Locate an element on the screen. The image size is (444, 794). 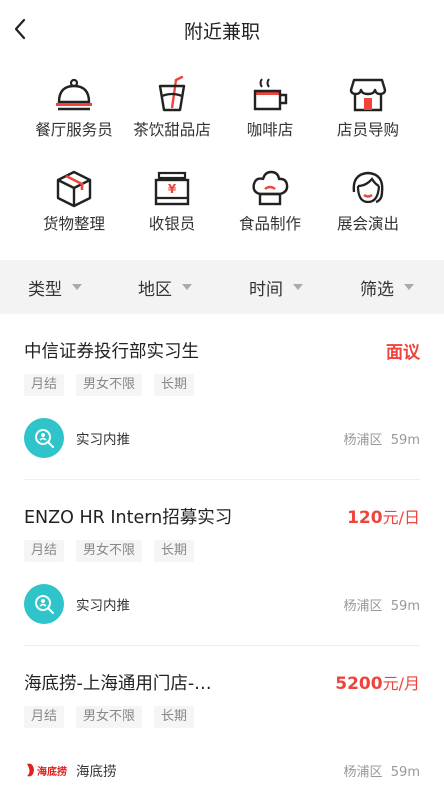
category-label: 餐厅服务员 is located at coordinates (74, 130).